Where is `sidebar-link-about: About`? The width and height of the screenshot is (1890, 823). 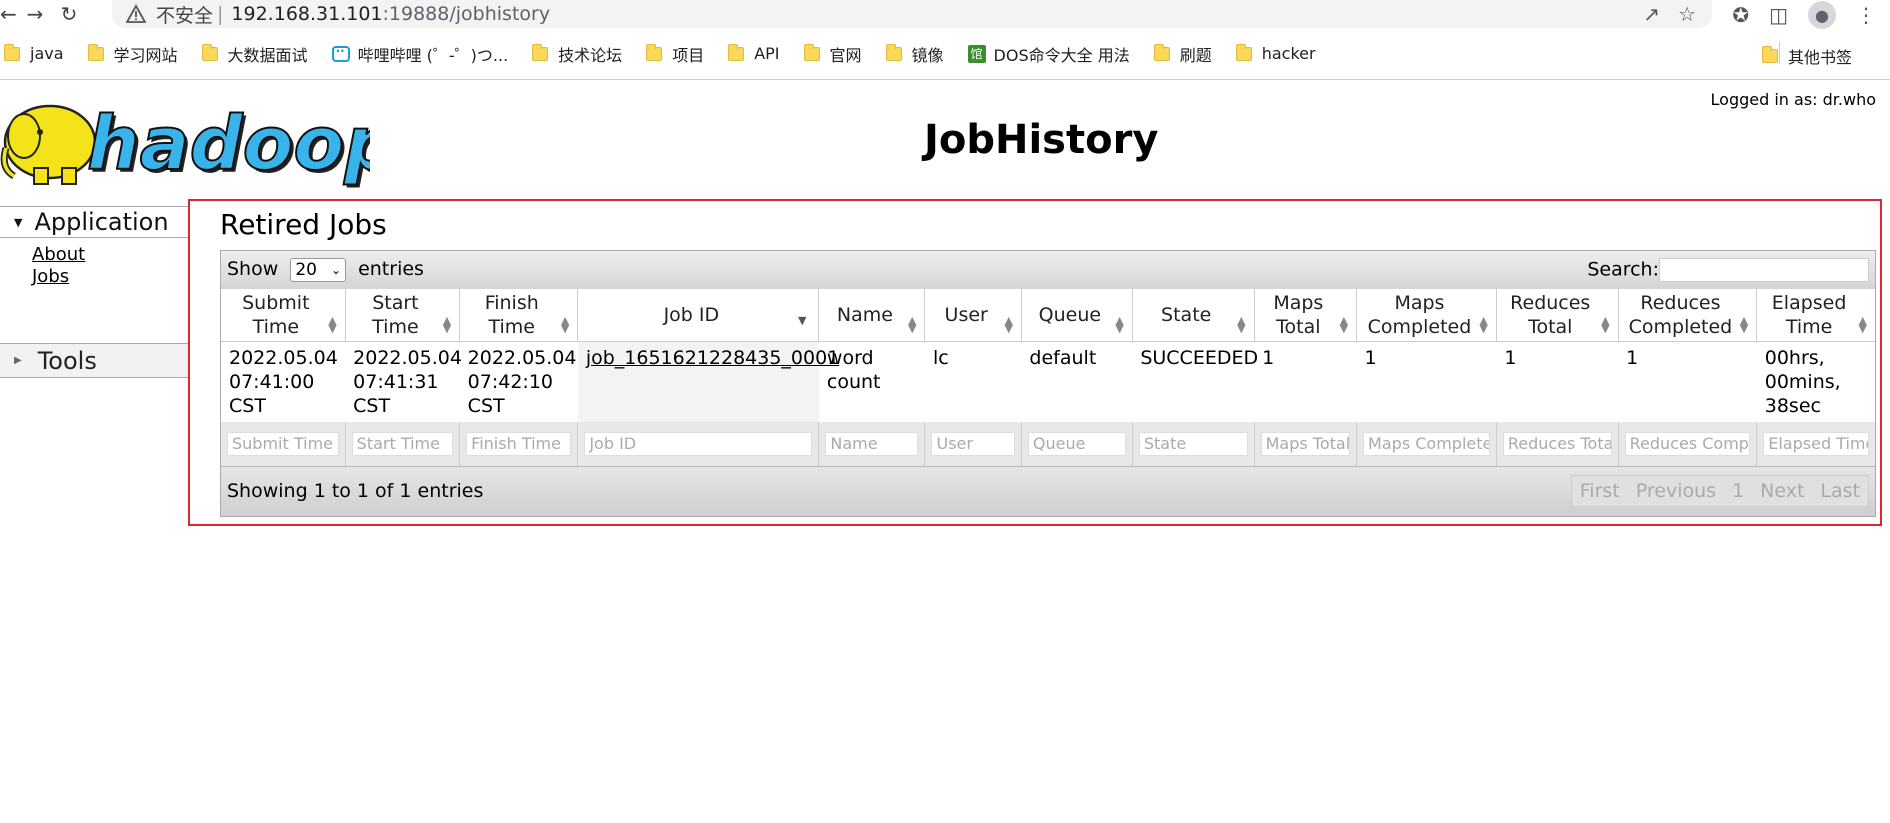
sidebar-link-about: About is located at coordinates (111, 255).